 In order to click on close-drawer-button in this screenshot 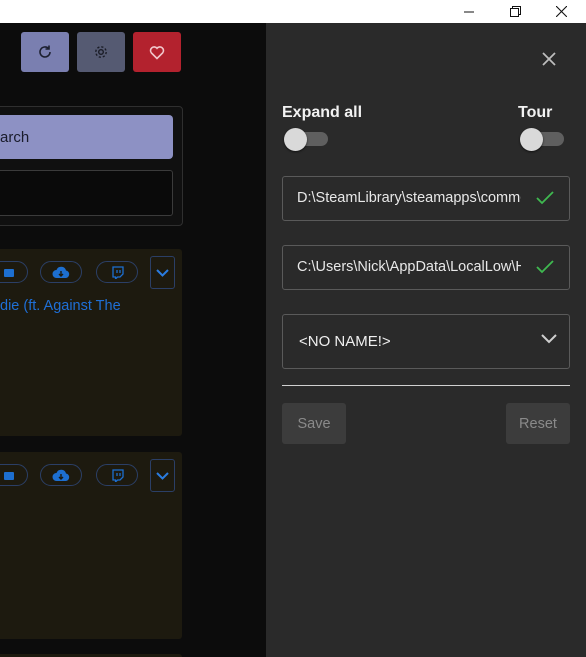, I will do `click(549, 59)`.